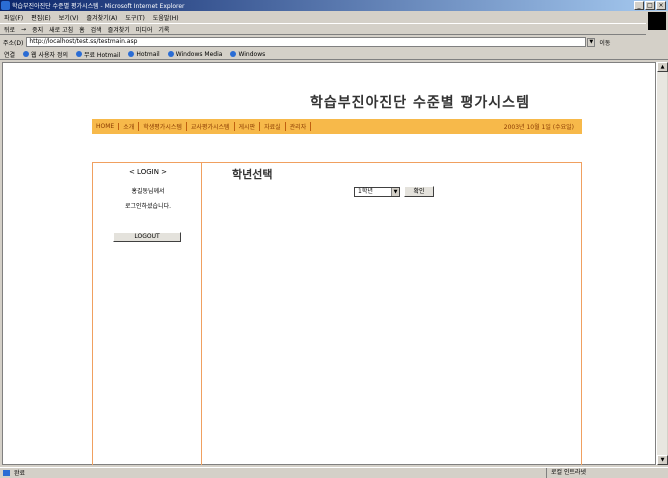 The width and height of the screenshot is (668, 478). I want to click on refresh-button: 새로 고침, so click(61, 29).